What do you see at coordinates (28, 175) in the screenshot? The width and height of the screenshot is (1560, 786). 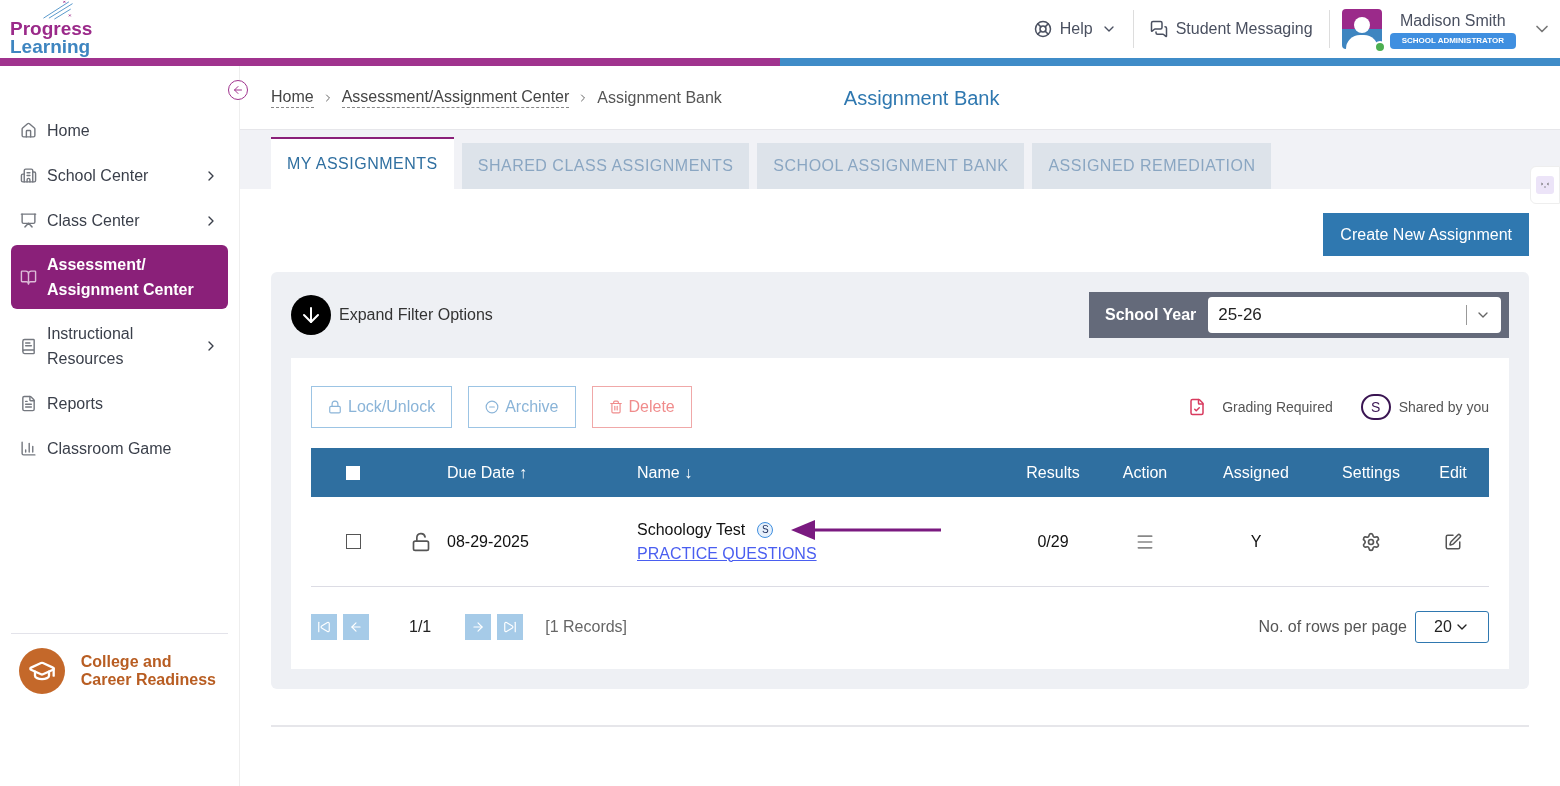 I see `building-icon` at bounding box center [28, 175].